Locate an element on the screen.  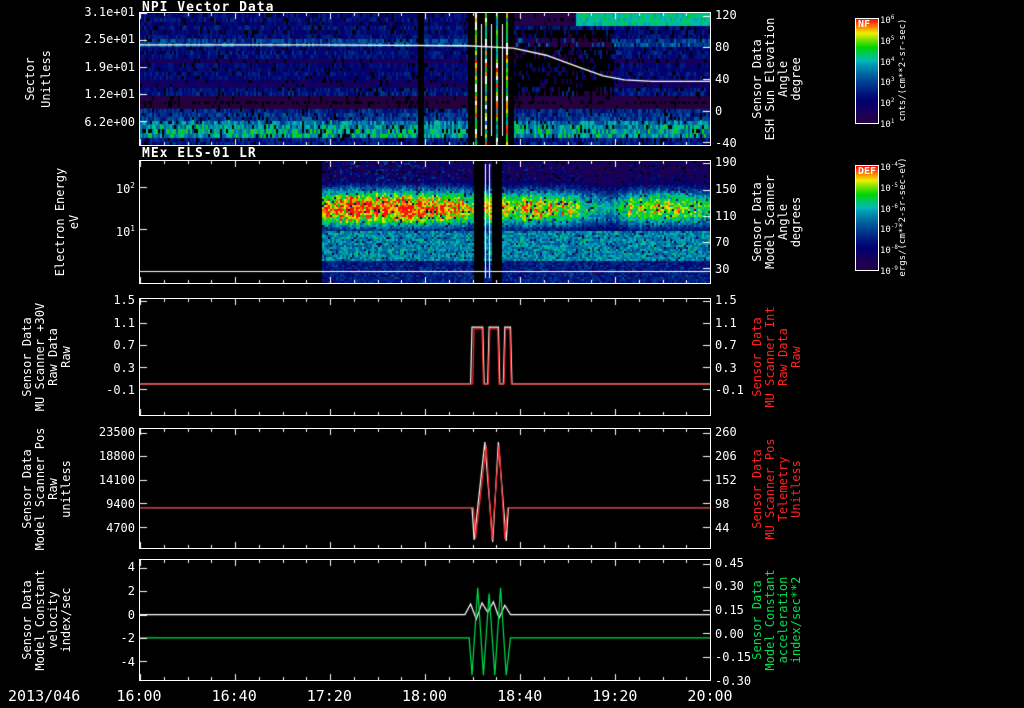
y-tick-left: 23500 is located at coordinates (116, 431).